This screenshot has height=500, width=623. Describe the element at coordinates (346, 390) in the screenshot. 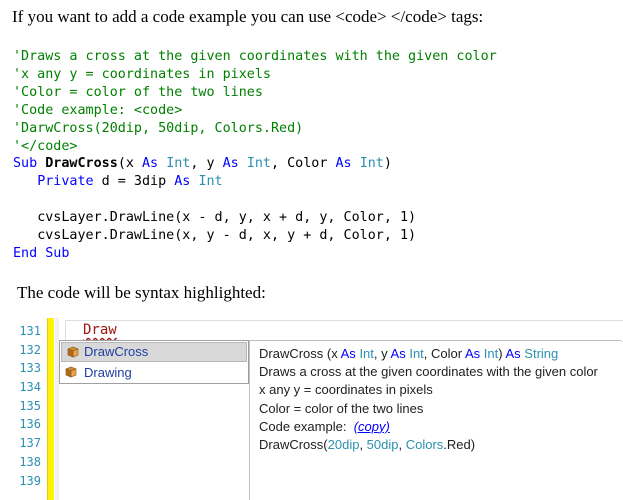

I see `tooltip-param-xy: x any y = coordinates in pixels` at that location.